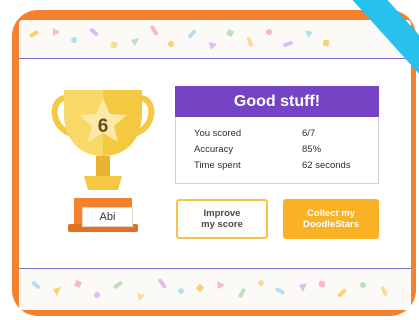 The image size is (419, 320). I want to click on player-name-plate: Abi, so click(107, 217).